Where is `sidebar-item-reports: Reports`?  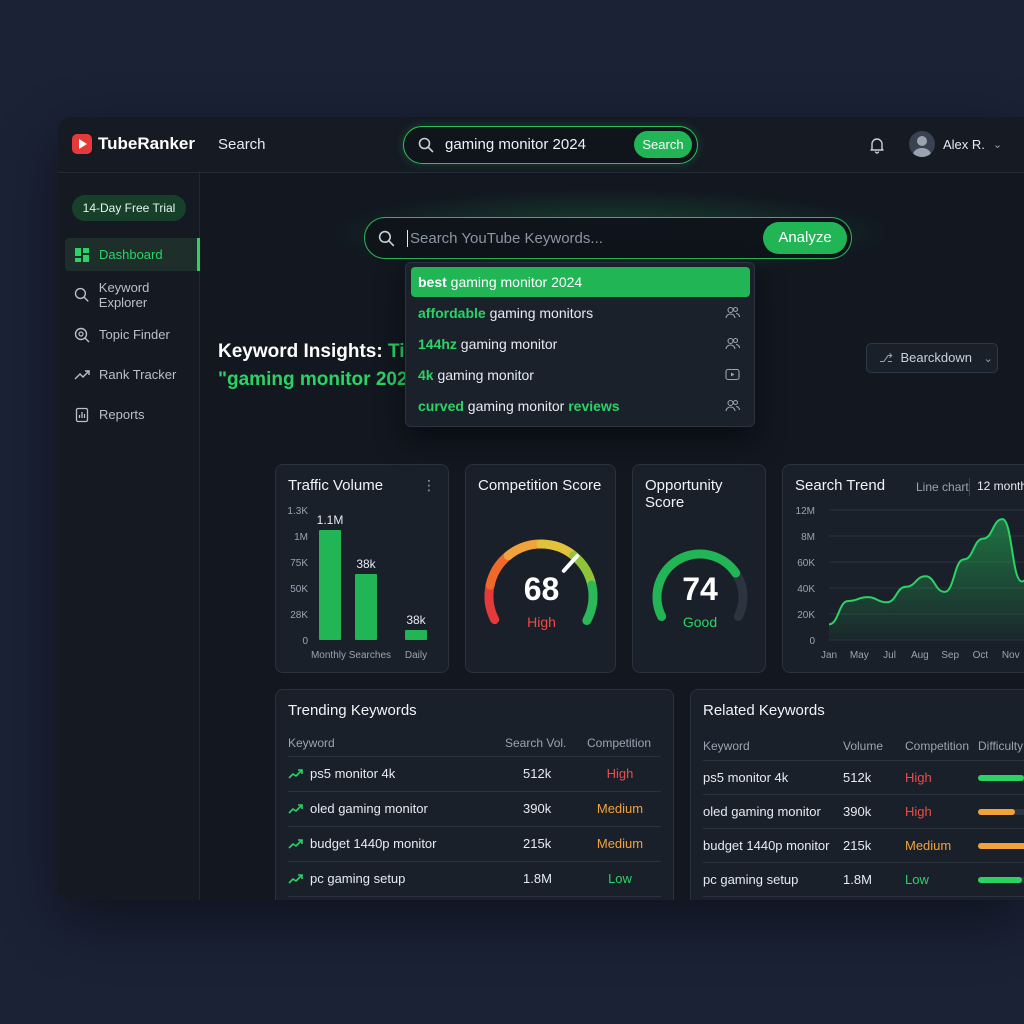 sidebar-item-reports: Reports is located at coordinates (132, 414).